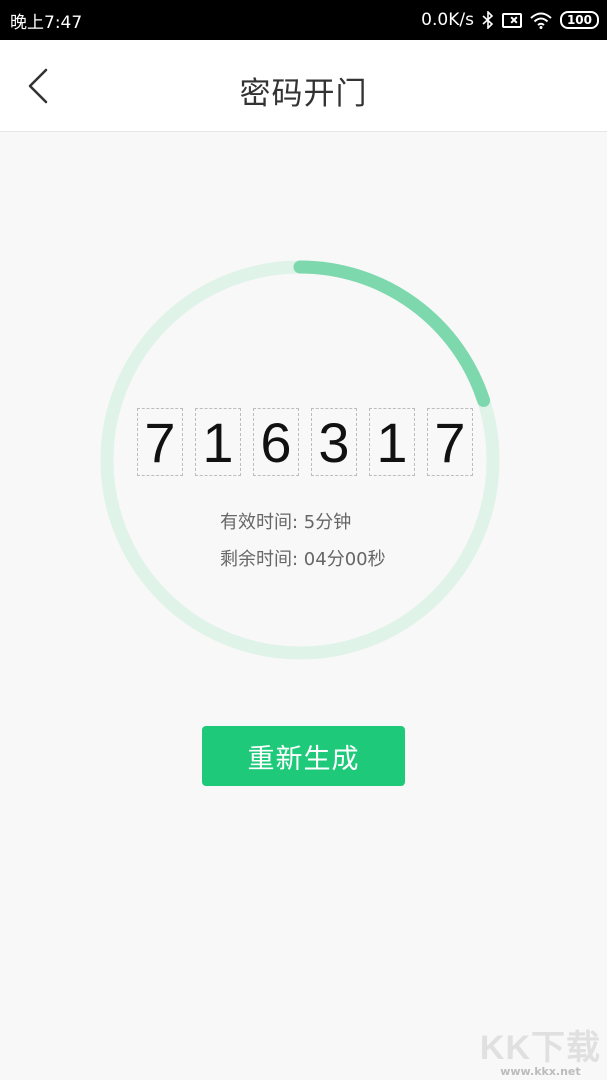  I want to click on regenerate-button: 重新生成, so click(303, 756).